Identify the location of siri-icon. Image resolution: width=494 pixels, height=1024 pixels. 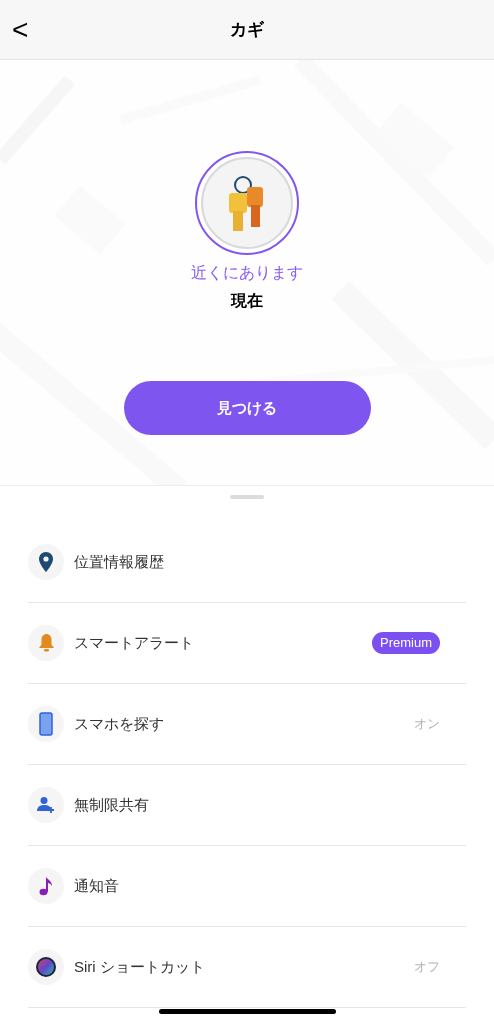
(46, 967).